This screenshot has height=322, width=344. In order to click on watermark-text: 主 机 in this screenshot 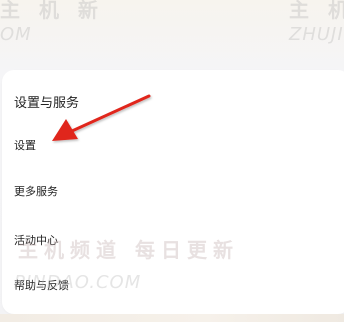, I will do `click(316, 11)`.